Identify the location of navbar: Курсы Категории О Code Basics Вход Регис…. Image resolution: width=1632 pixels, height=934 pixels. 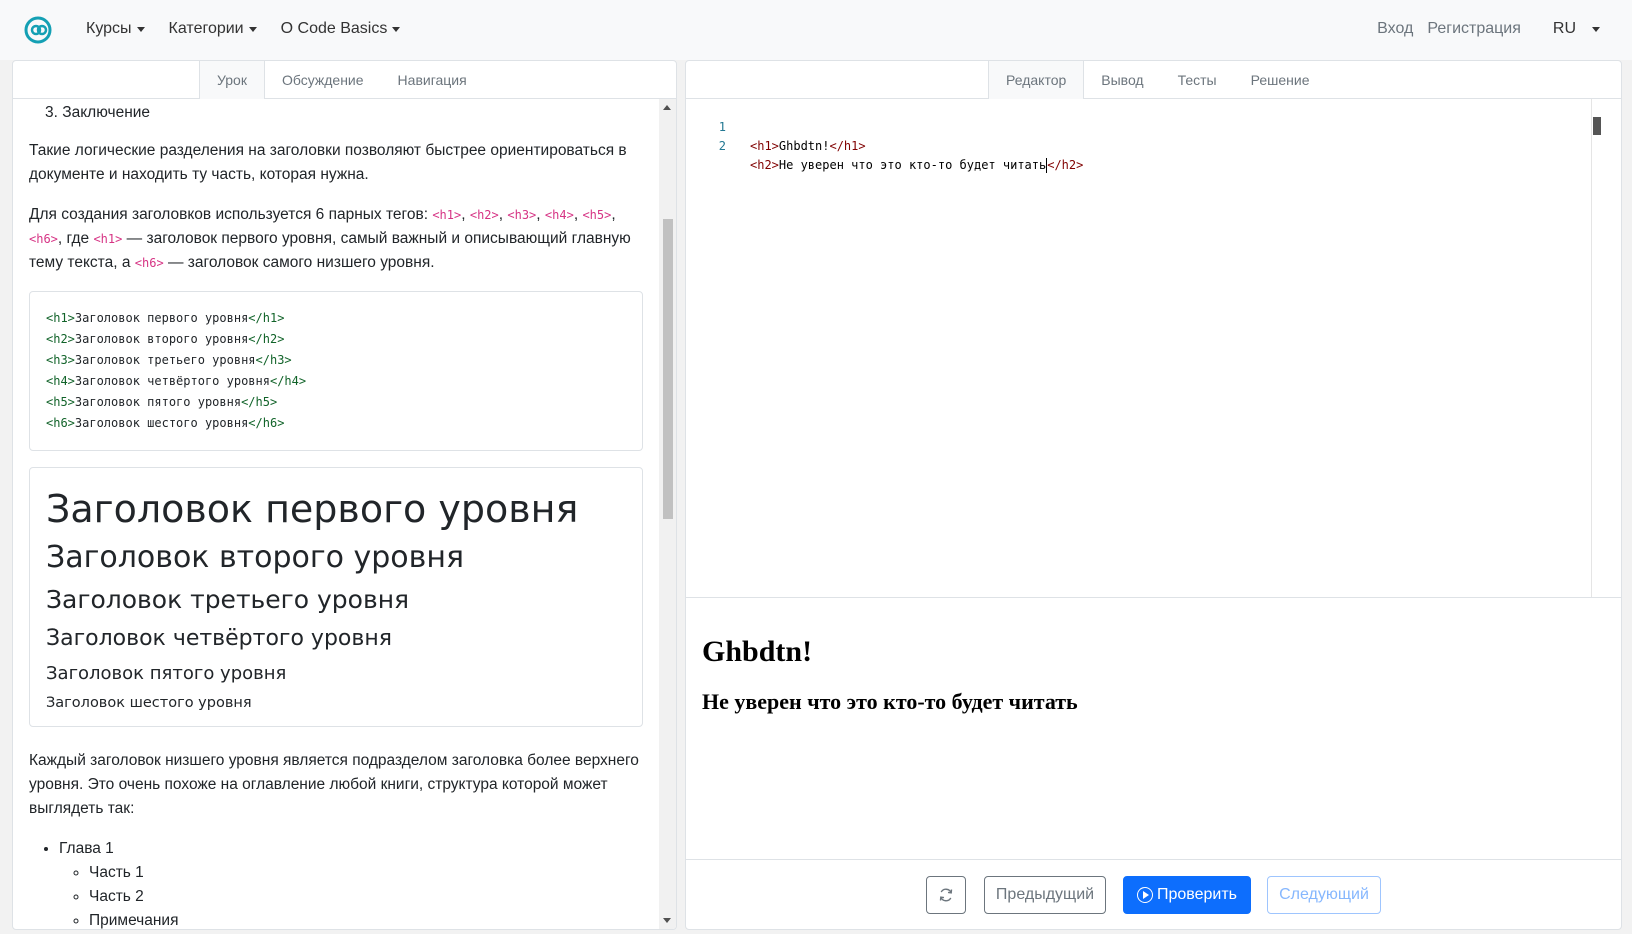
(816, 30).